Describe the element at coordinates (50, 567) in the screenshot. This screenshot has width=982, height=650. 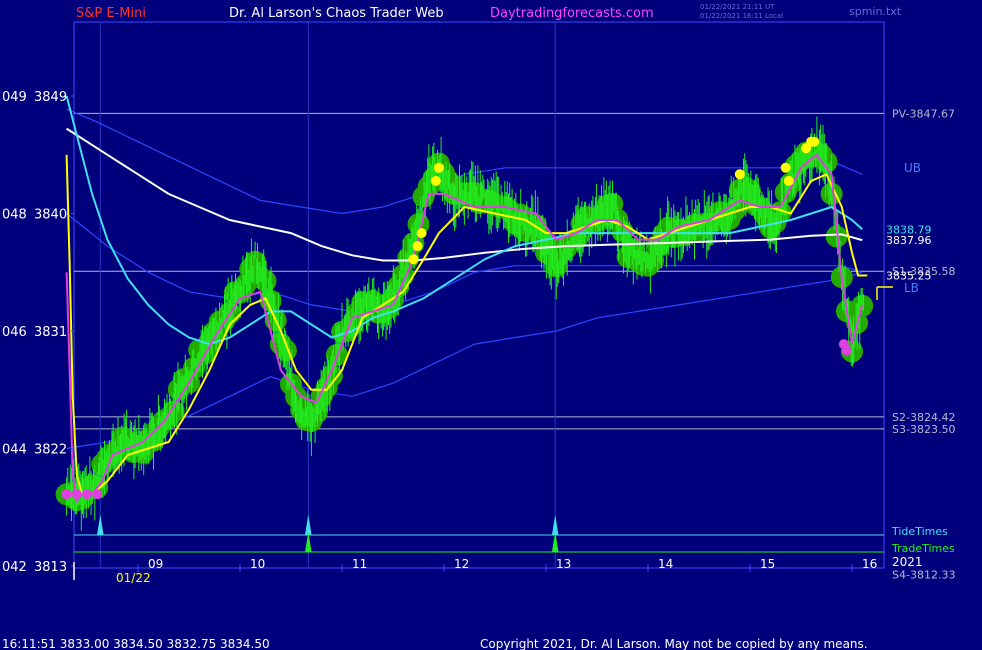
I see `y-tick-price: 3813` at that location.